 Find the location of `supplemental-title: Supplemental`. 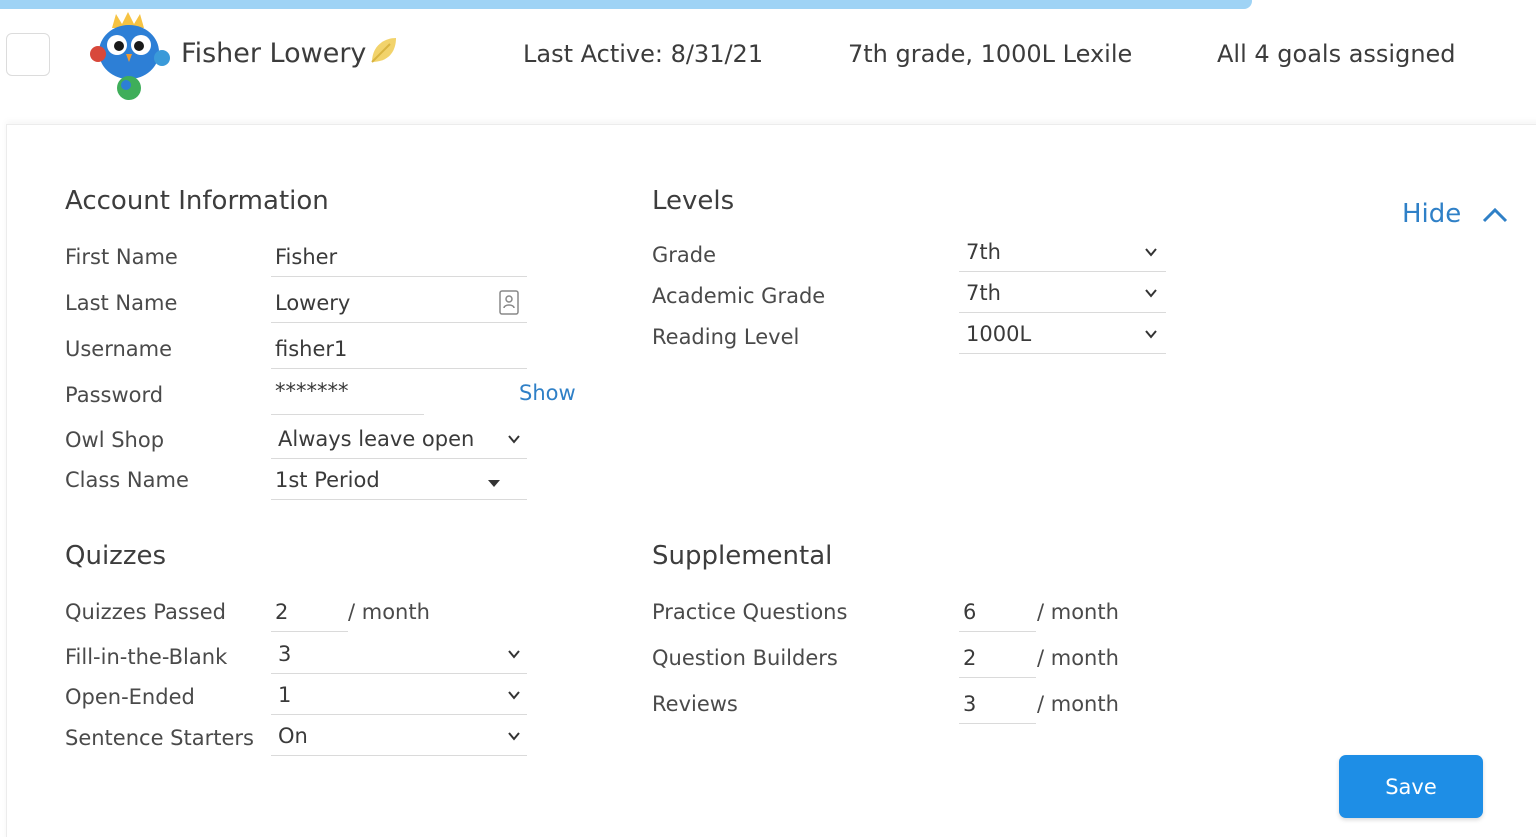

supplemental-title: Supplemental is located at coordinates (742, 556).